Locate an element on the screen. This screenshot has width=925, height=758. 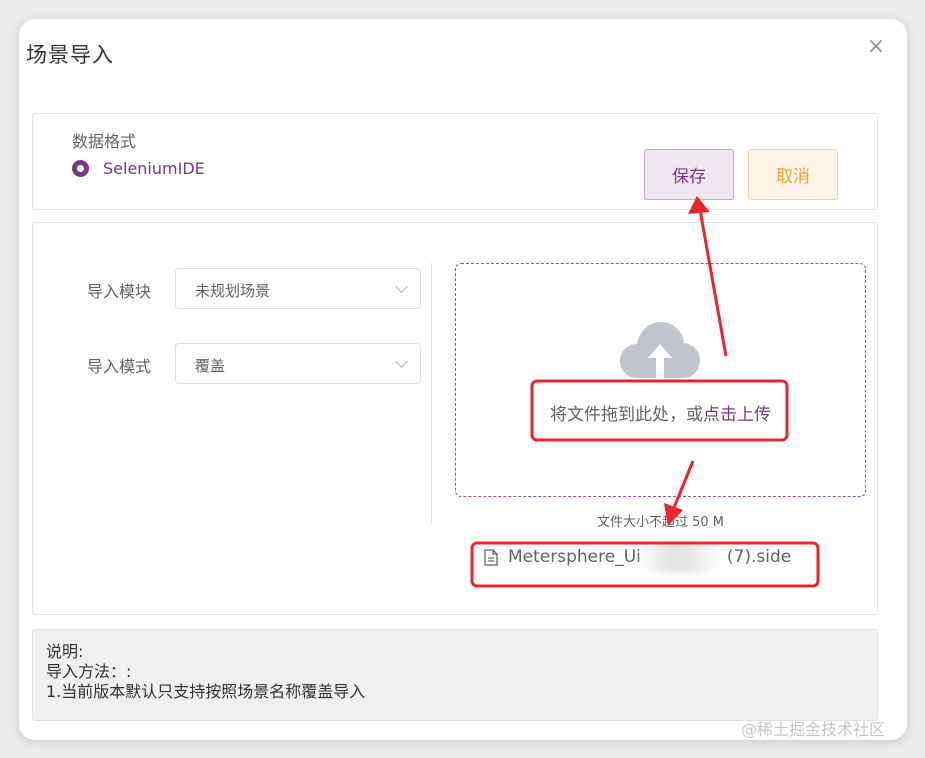
uploaded-file-item: Metersphere_Ui (7).side is located at coordinates (637, 557).